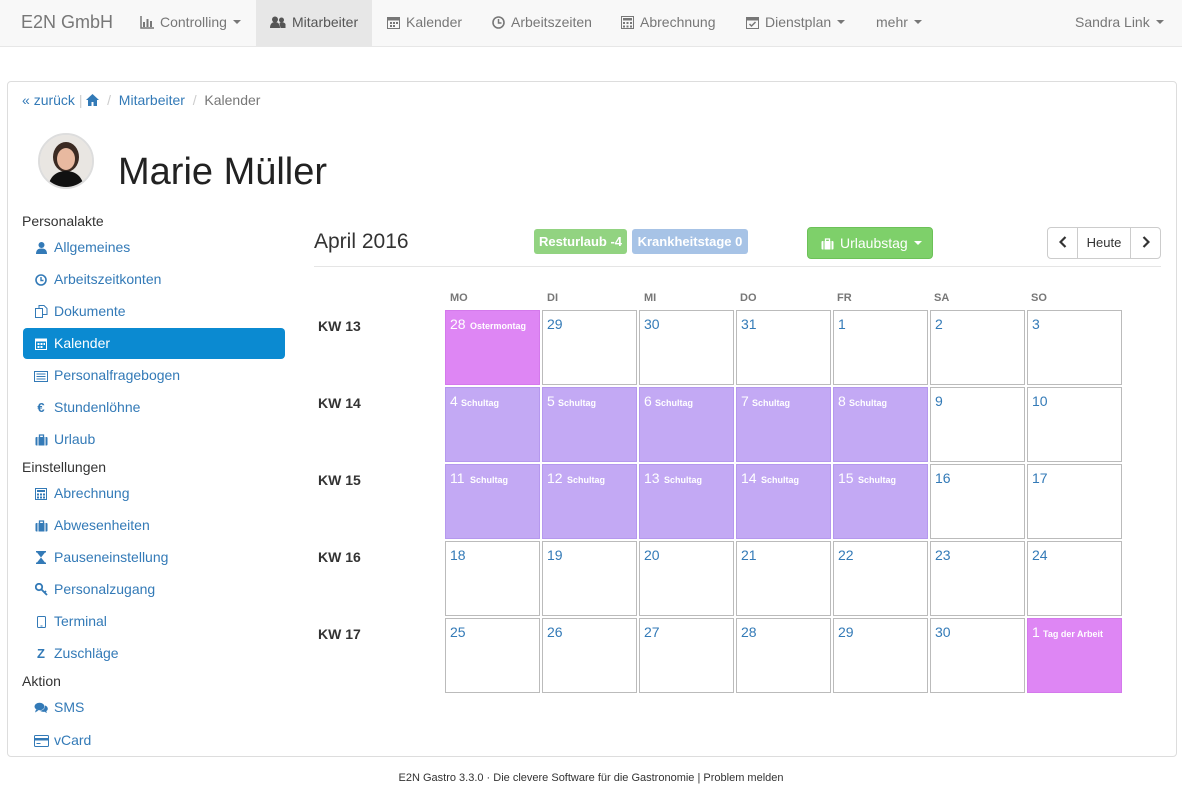 Image resolution: width=1182 pixels, height=788 pixels. What do you see at coordinates (1104, 243) in the screenshot?
I see `today-button: Heute` at bounding box center [1104, 243].